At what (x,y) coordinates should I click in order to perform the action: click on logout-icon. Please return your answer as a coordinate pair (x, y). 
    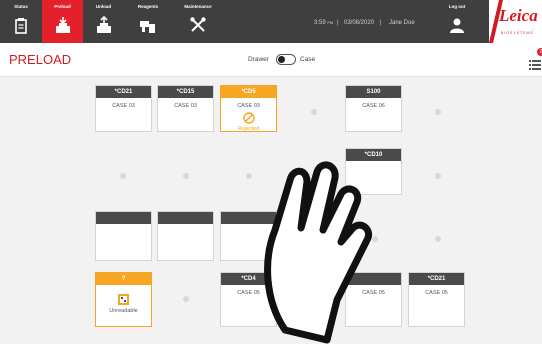
    Looking at the image, I should click on (457, 25).